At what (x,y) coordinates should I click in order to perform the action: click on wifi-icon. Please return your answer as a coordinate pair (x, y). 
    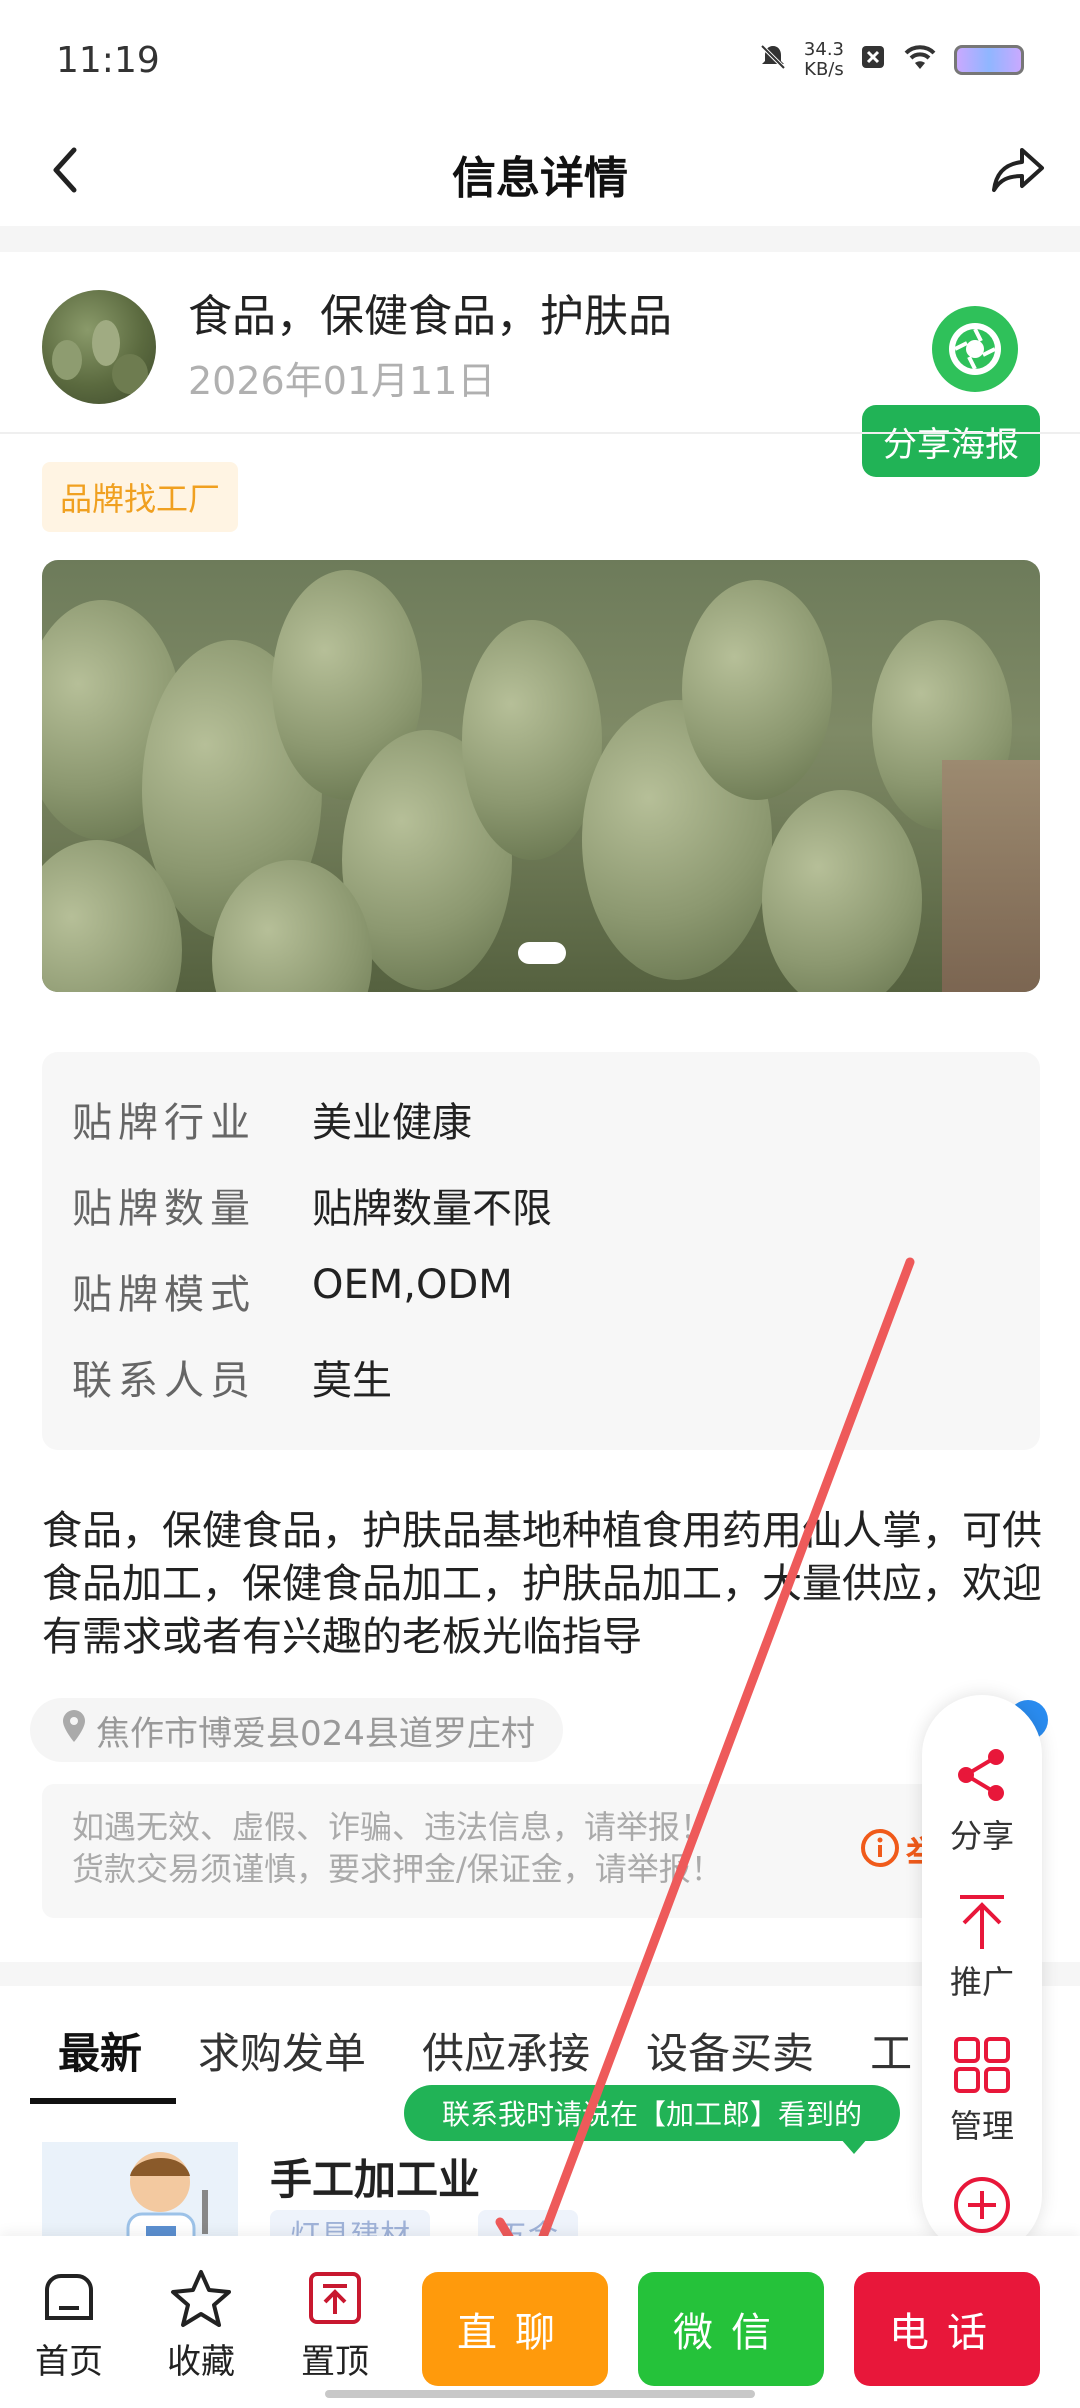
    Looking at the image, I should click on (920, 60).